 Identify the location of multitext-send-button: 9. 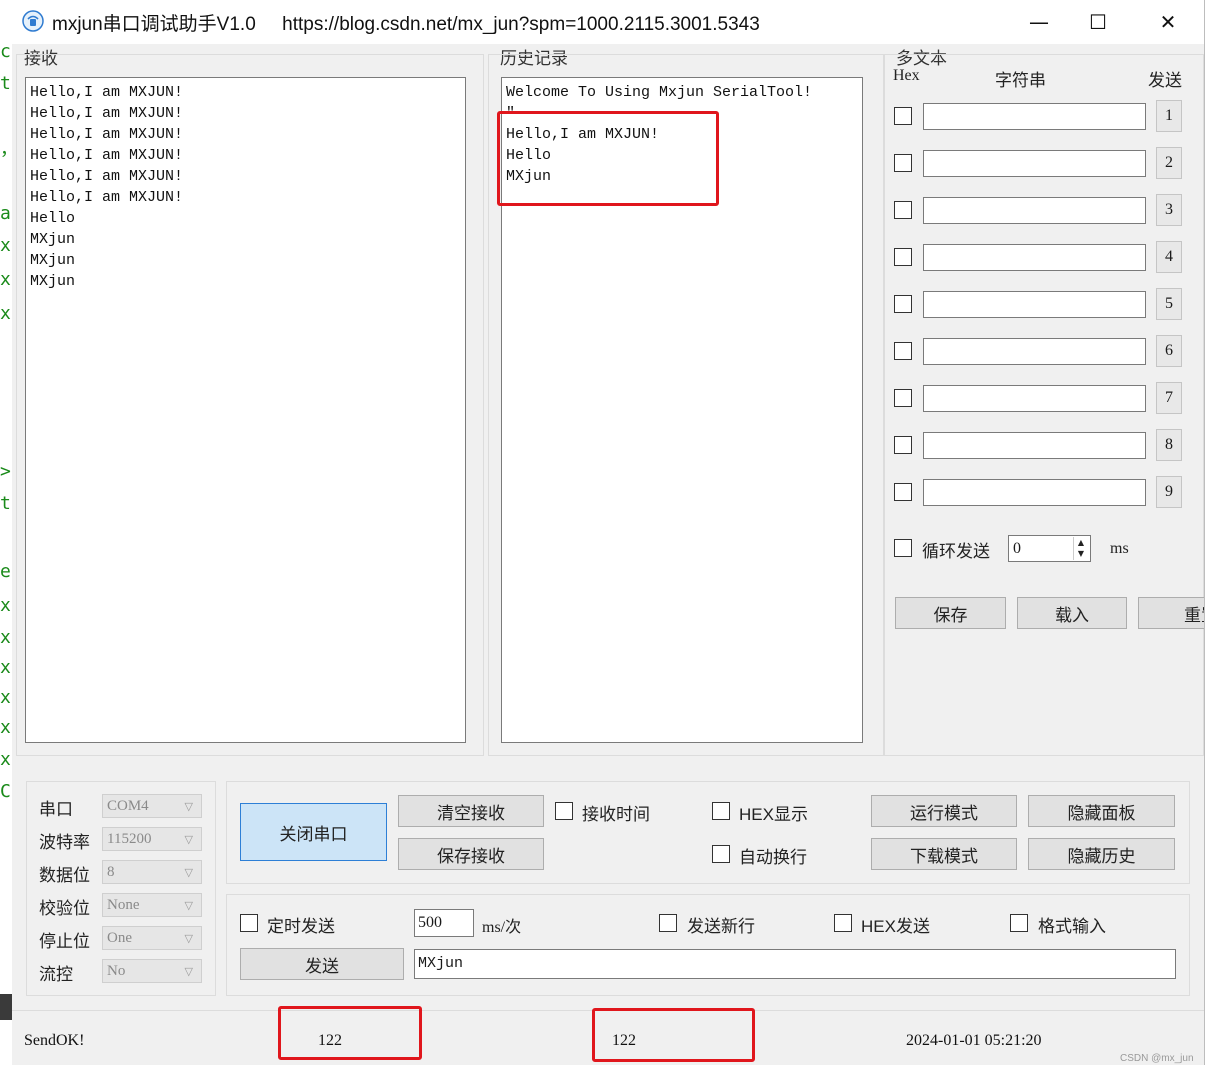
(1169, 492).